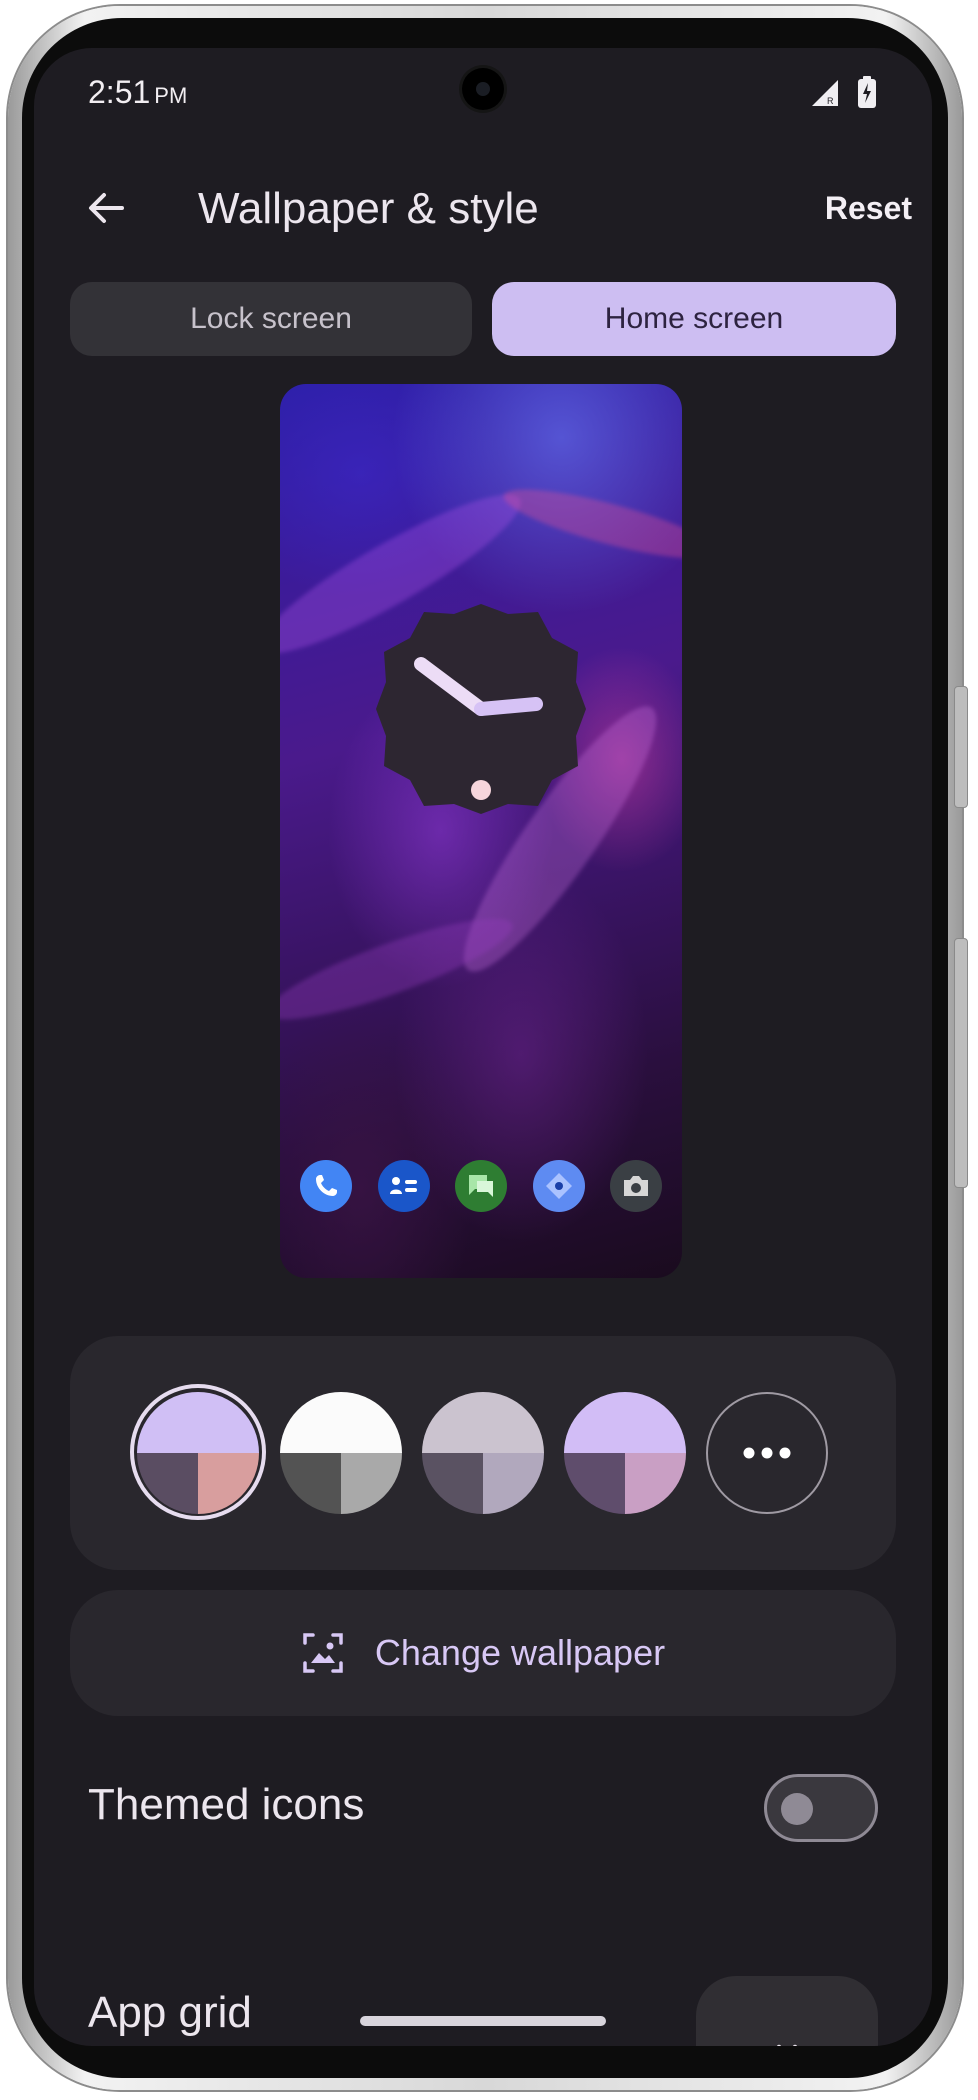  I want to click on more-horiz-icon, so click(767, 1453).